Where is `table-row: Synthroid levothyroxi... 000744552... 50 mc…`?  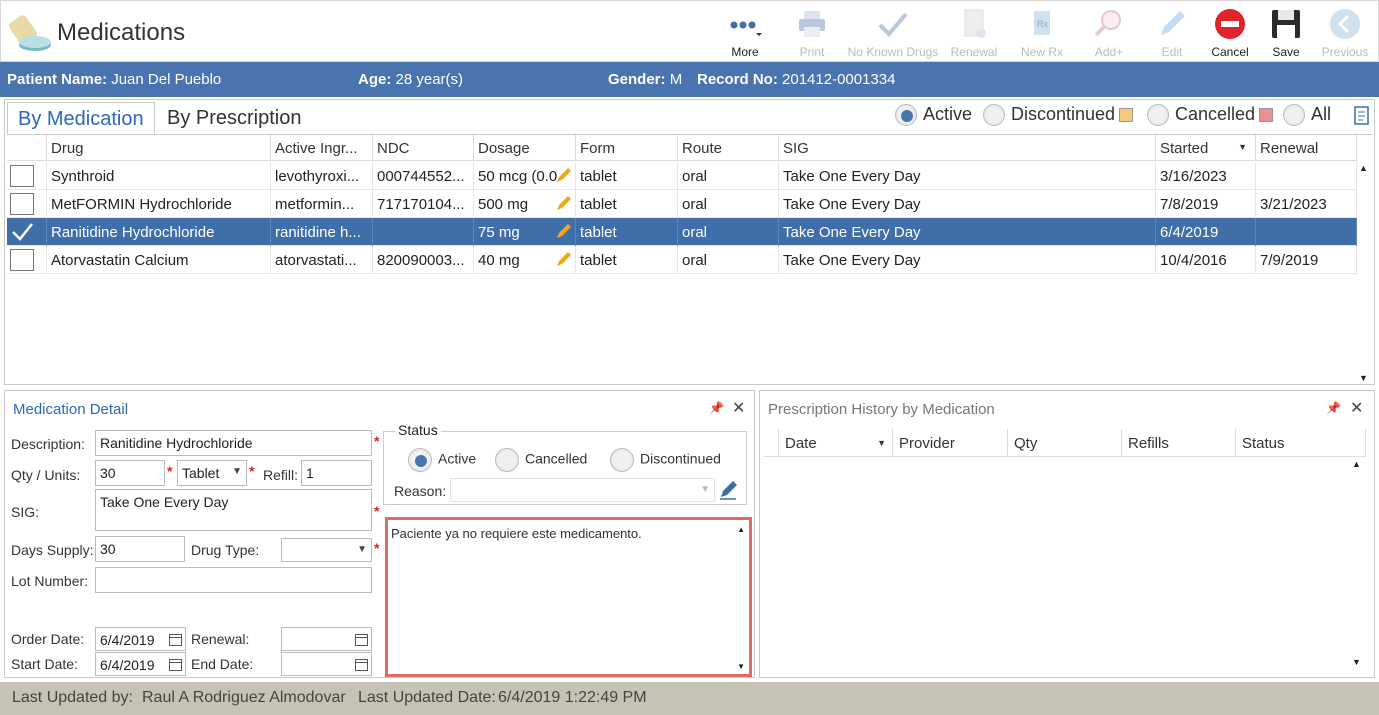 table-row: Synthroid levothyroxi... 000744552... 50 mc… is located at coordinates (682, 176).